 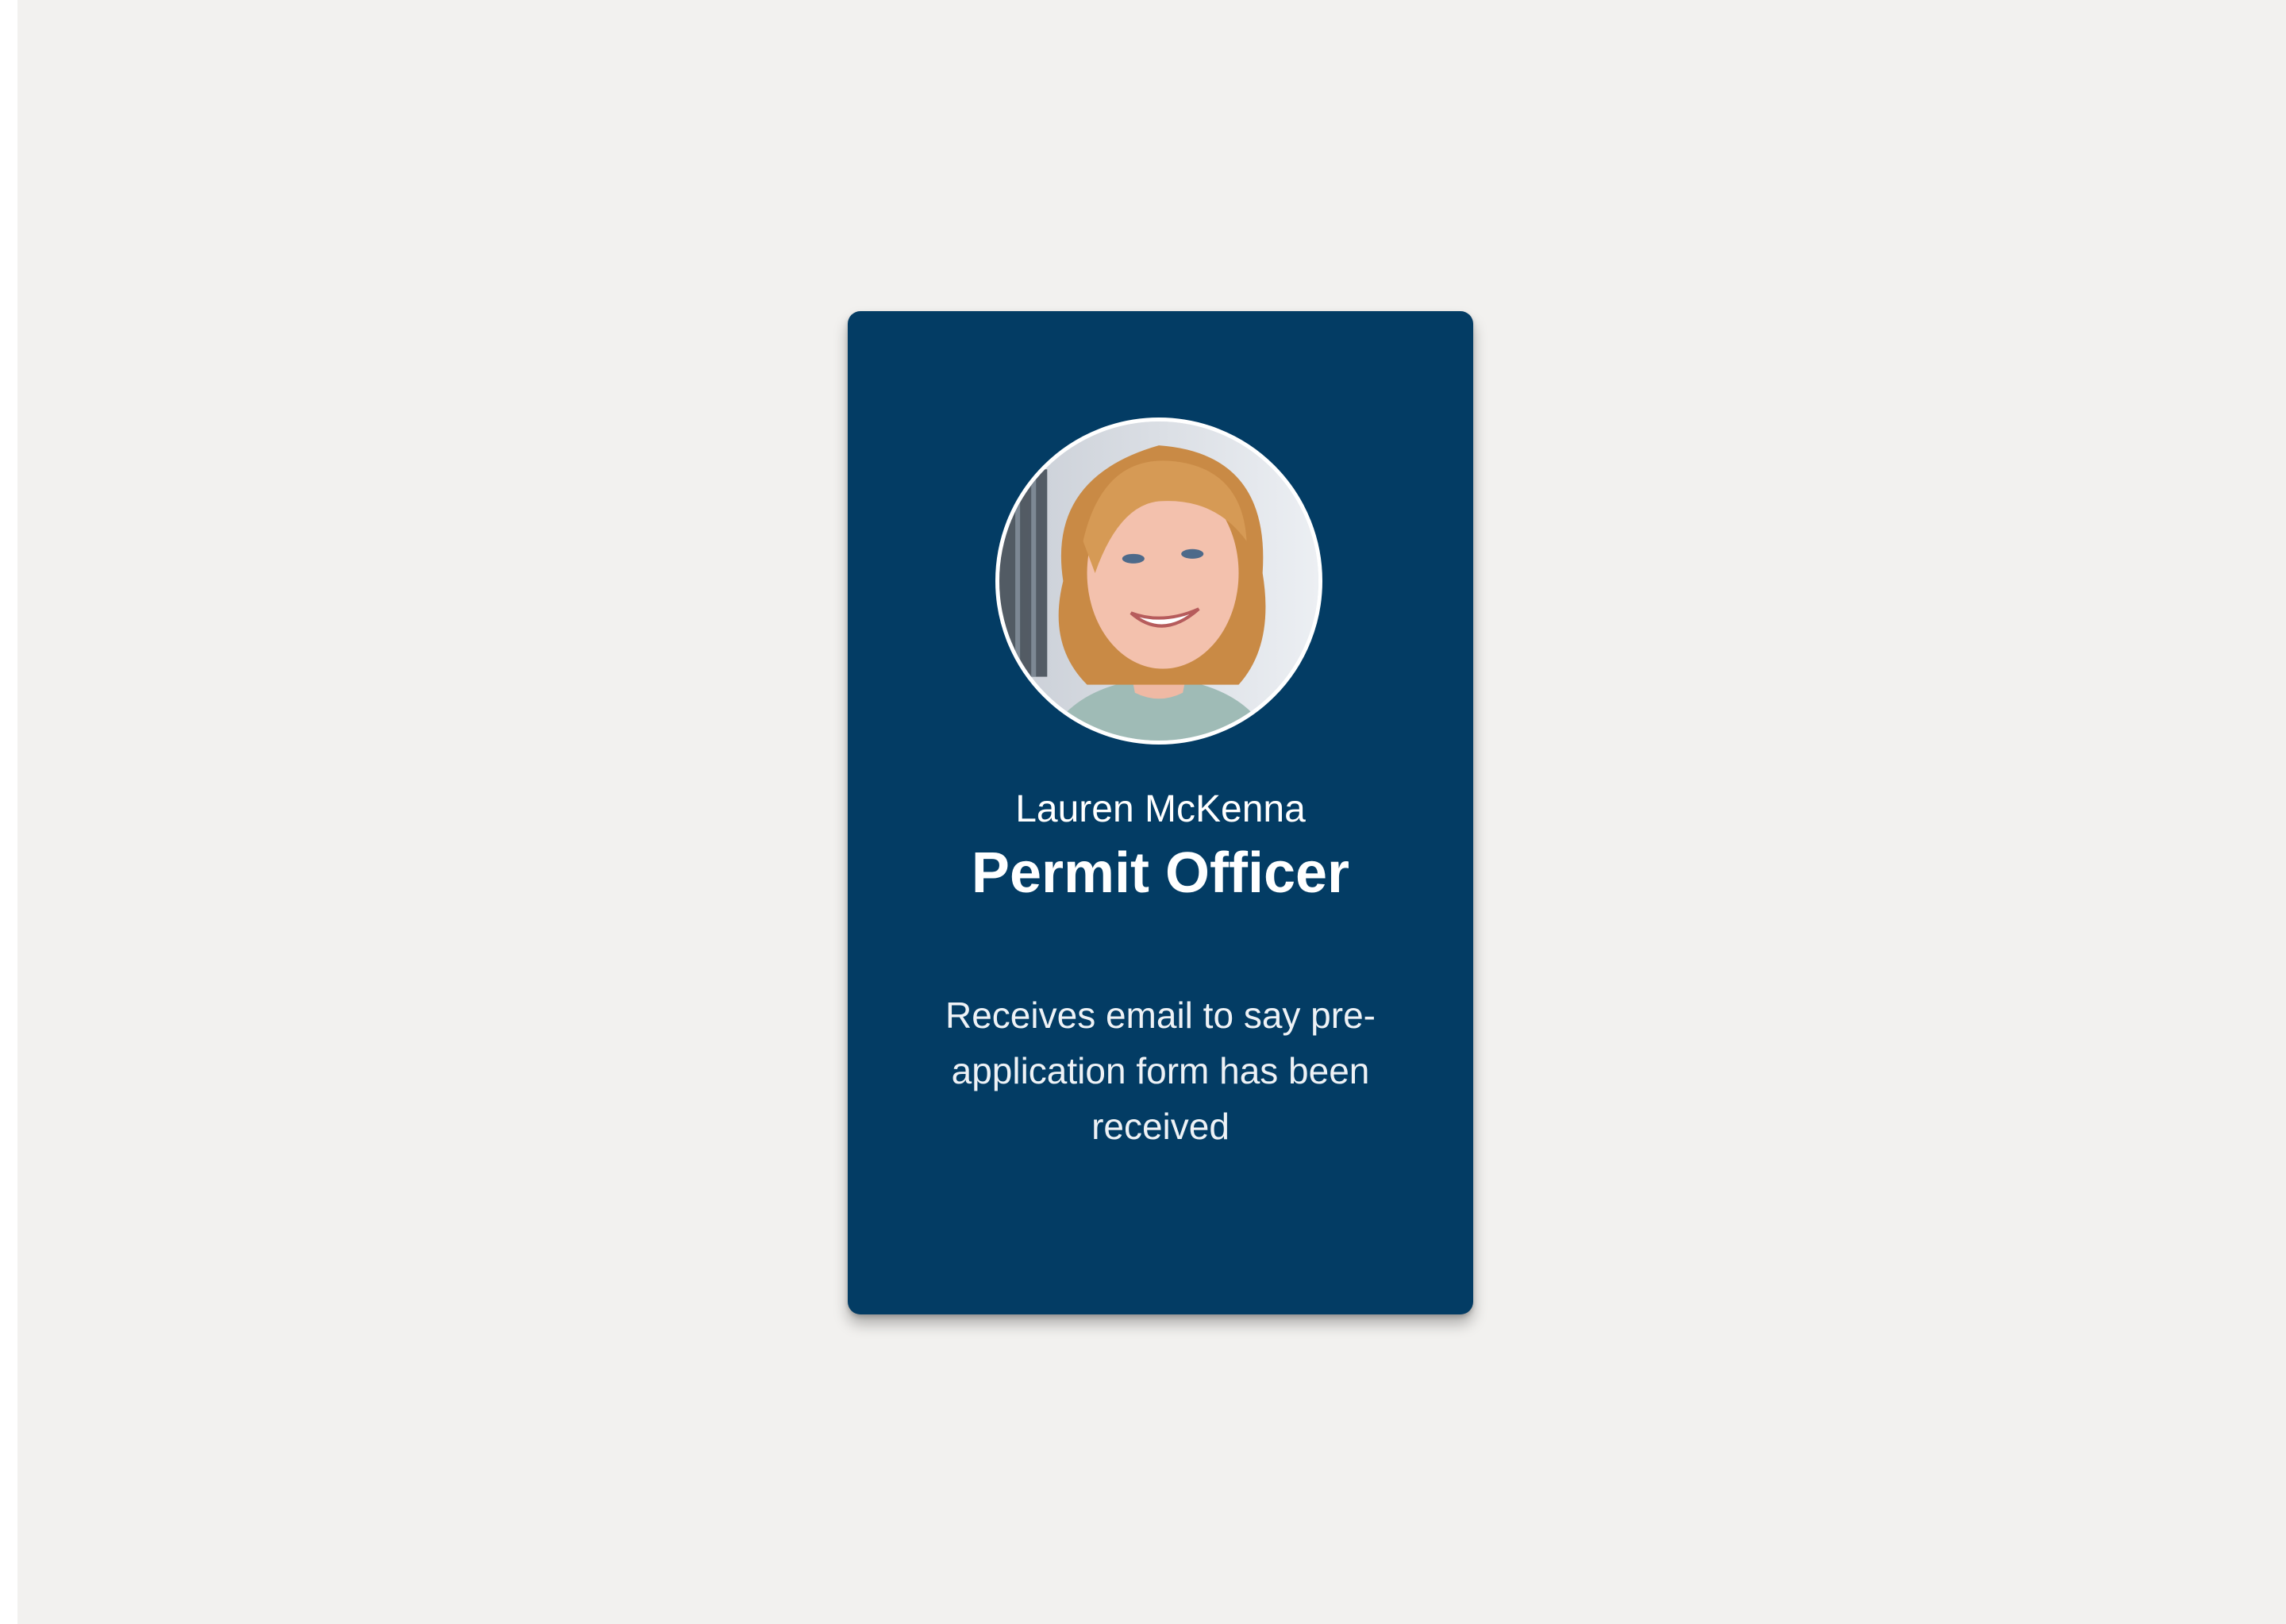 What do you see at coordinates (1160, 809) in the screenshot?
I see `persona-name: Lauren McKenna` at bounding box center [1160, 809].